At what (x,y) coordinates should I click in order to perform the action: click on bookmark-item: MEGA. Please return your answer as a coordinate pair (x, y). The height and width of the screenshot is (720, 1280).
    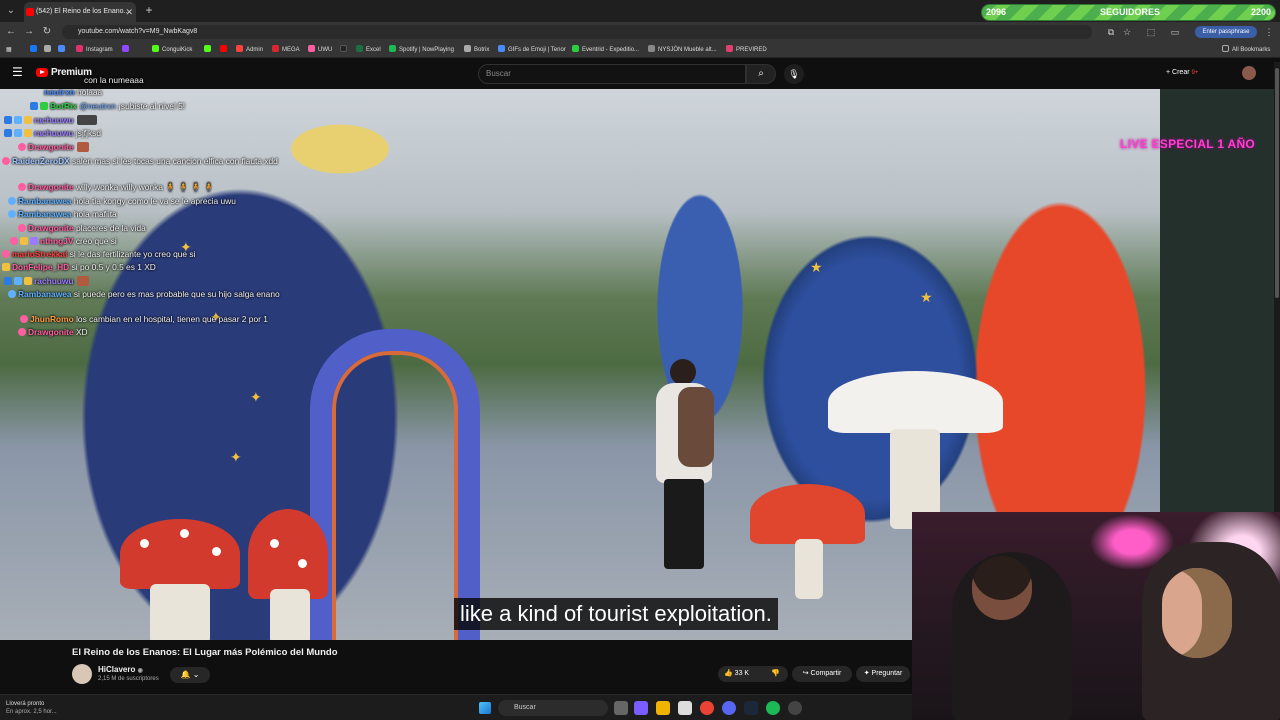
    Looking at the image, I should click on (286, 50).